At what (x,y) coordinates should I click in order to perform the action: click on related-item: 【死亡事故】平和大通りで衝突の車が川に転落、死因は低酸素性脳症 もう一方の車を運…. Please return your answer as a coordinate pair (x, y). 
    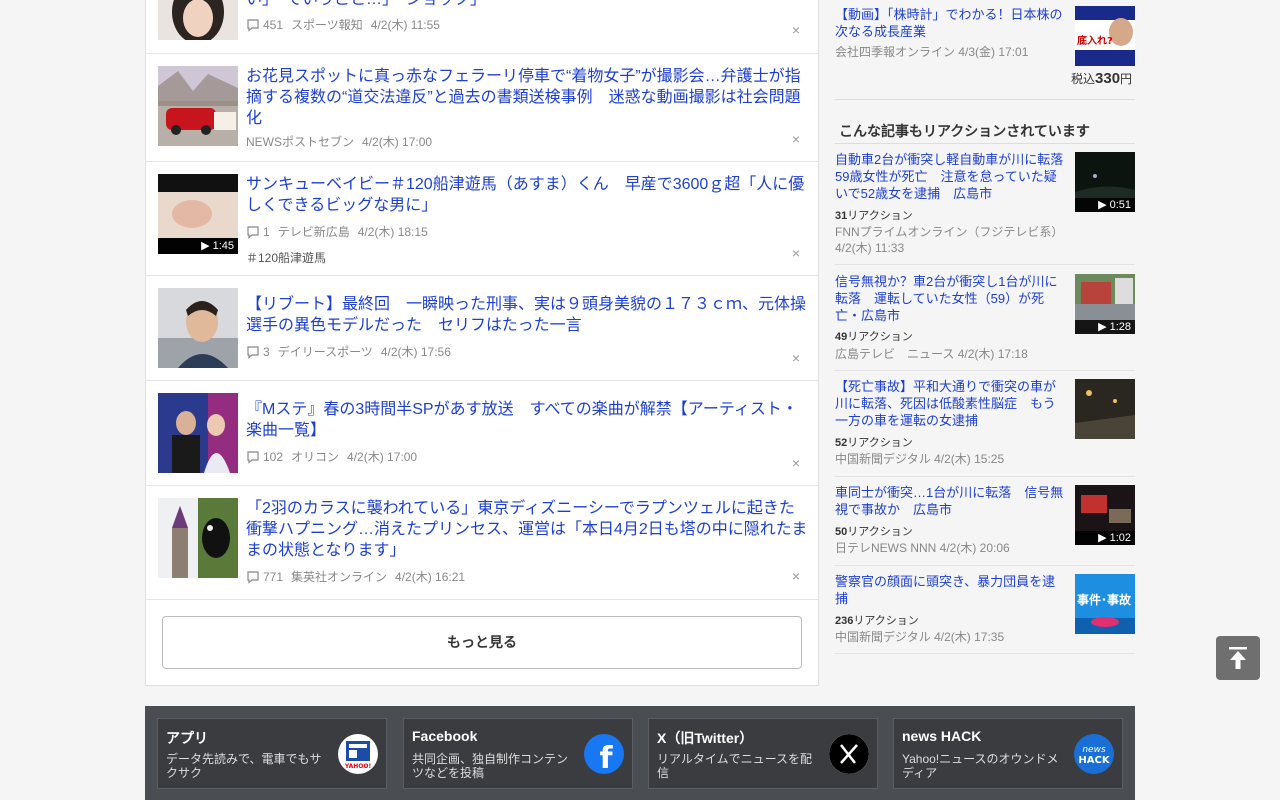
    Looking at the image, I should click on (985, 424).